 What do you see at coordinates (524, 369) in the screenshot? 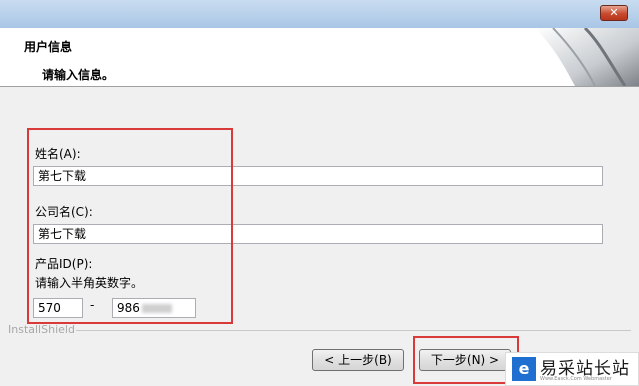
I see `site-logo-icon: e` at bounding box center [524, 369].